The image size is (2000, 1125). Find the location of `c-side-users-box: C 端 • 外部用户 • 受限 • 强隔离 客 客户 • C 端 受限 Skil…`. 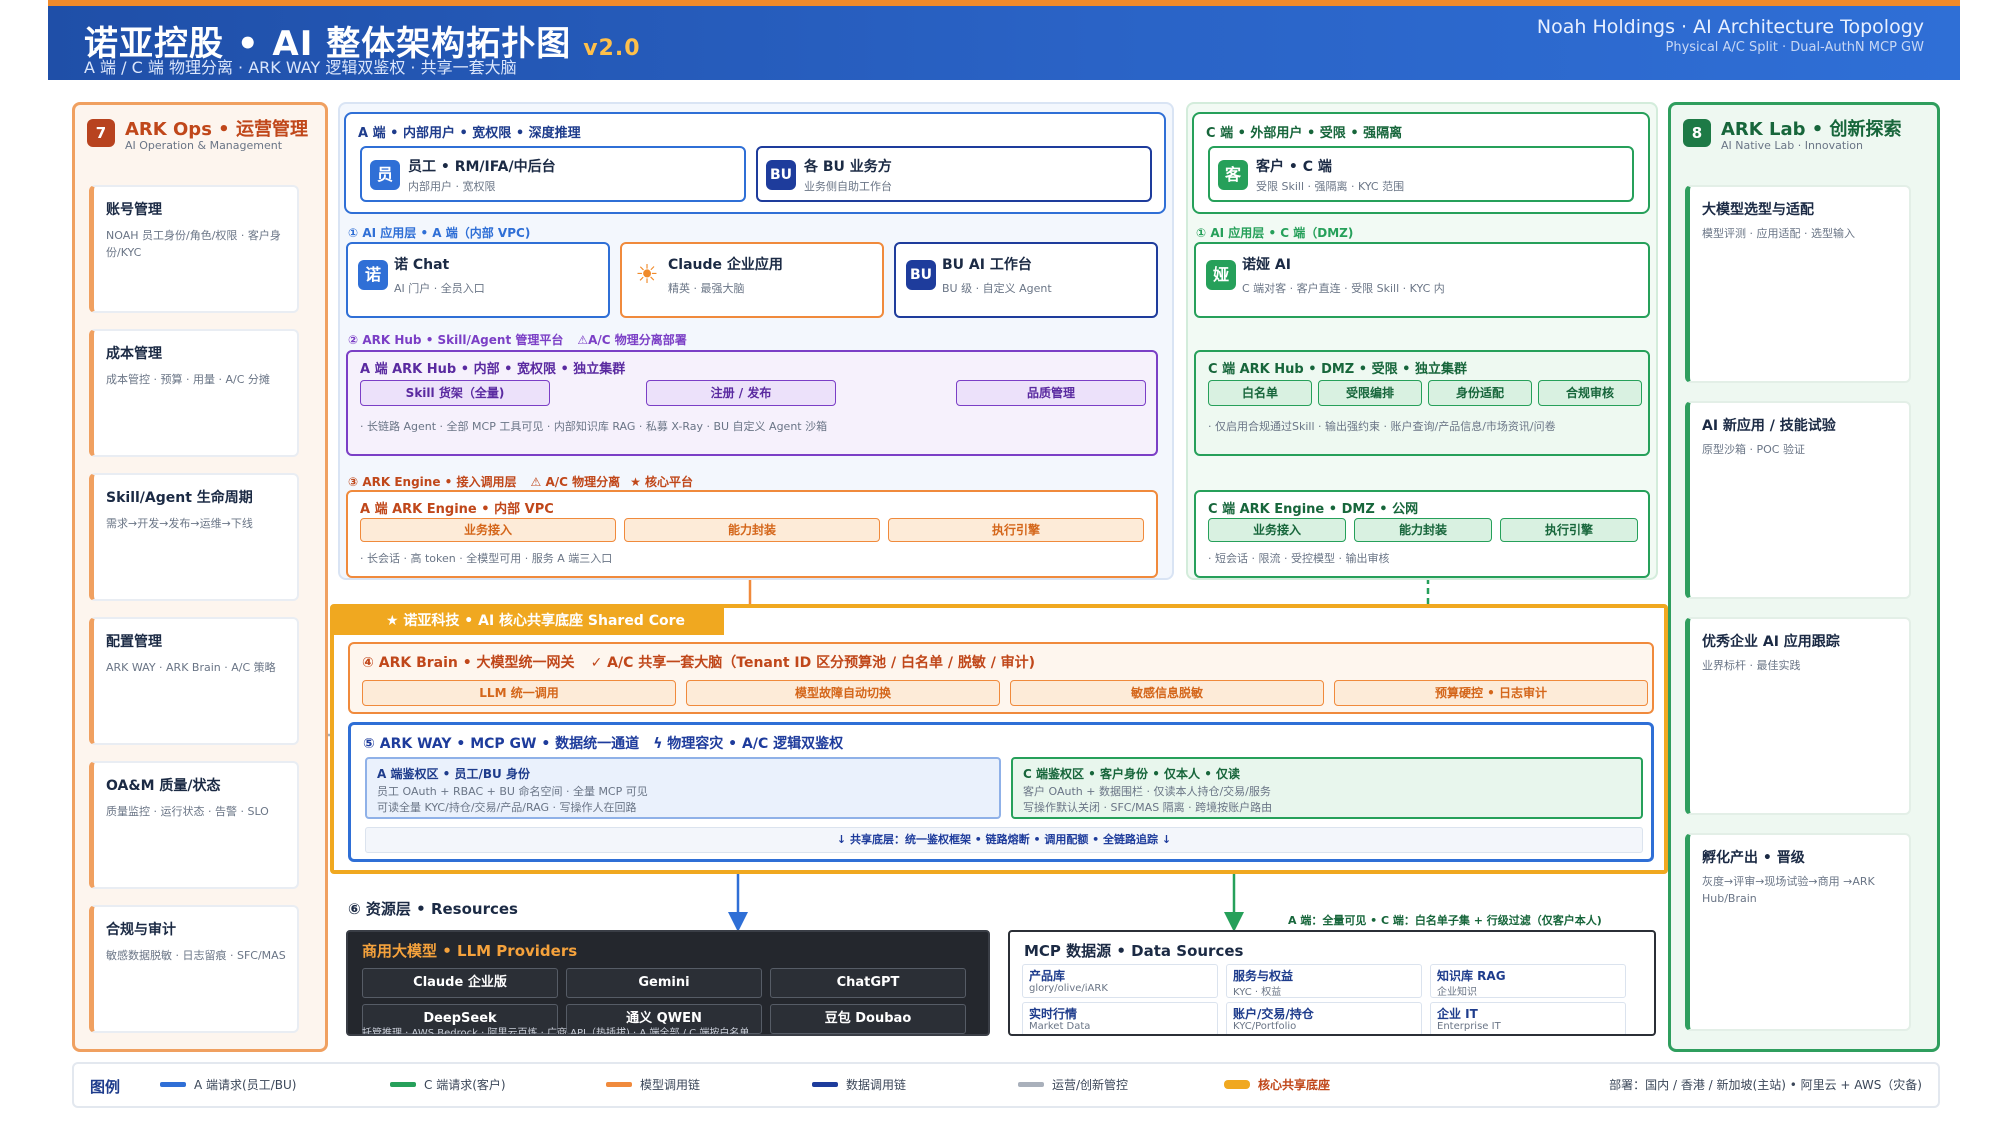

c-side-users-box: C 端 • 外部用户 • 受限 • 强隔离 客 客户 • C 端 受限 Skil… is located at coordinates (1421, 163).